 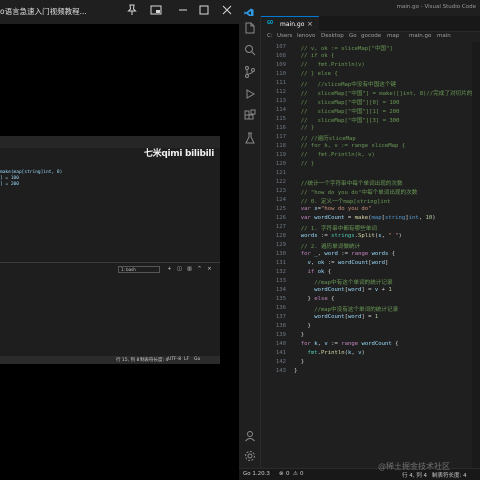 What do you see at coordinates (280, 65) in the screenshot?
I see `line-number: 109` at bounding box center [280, 65].